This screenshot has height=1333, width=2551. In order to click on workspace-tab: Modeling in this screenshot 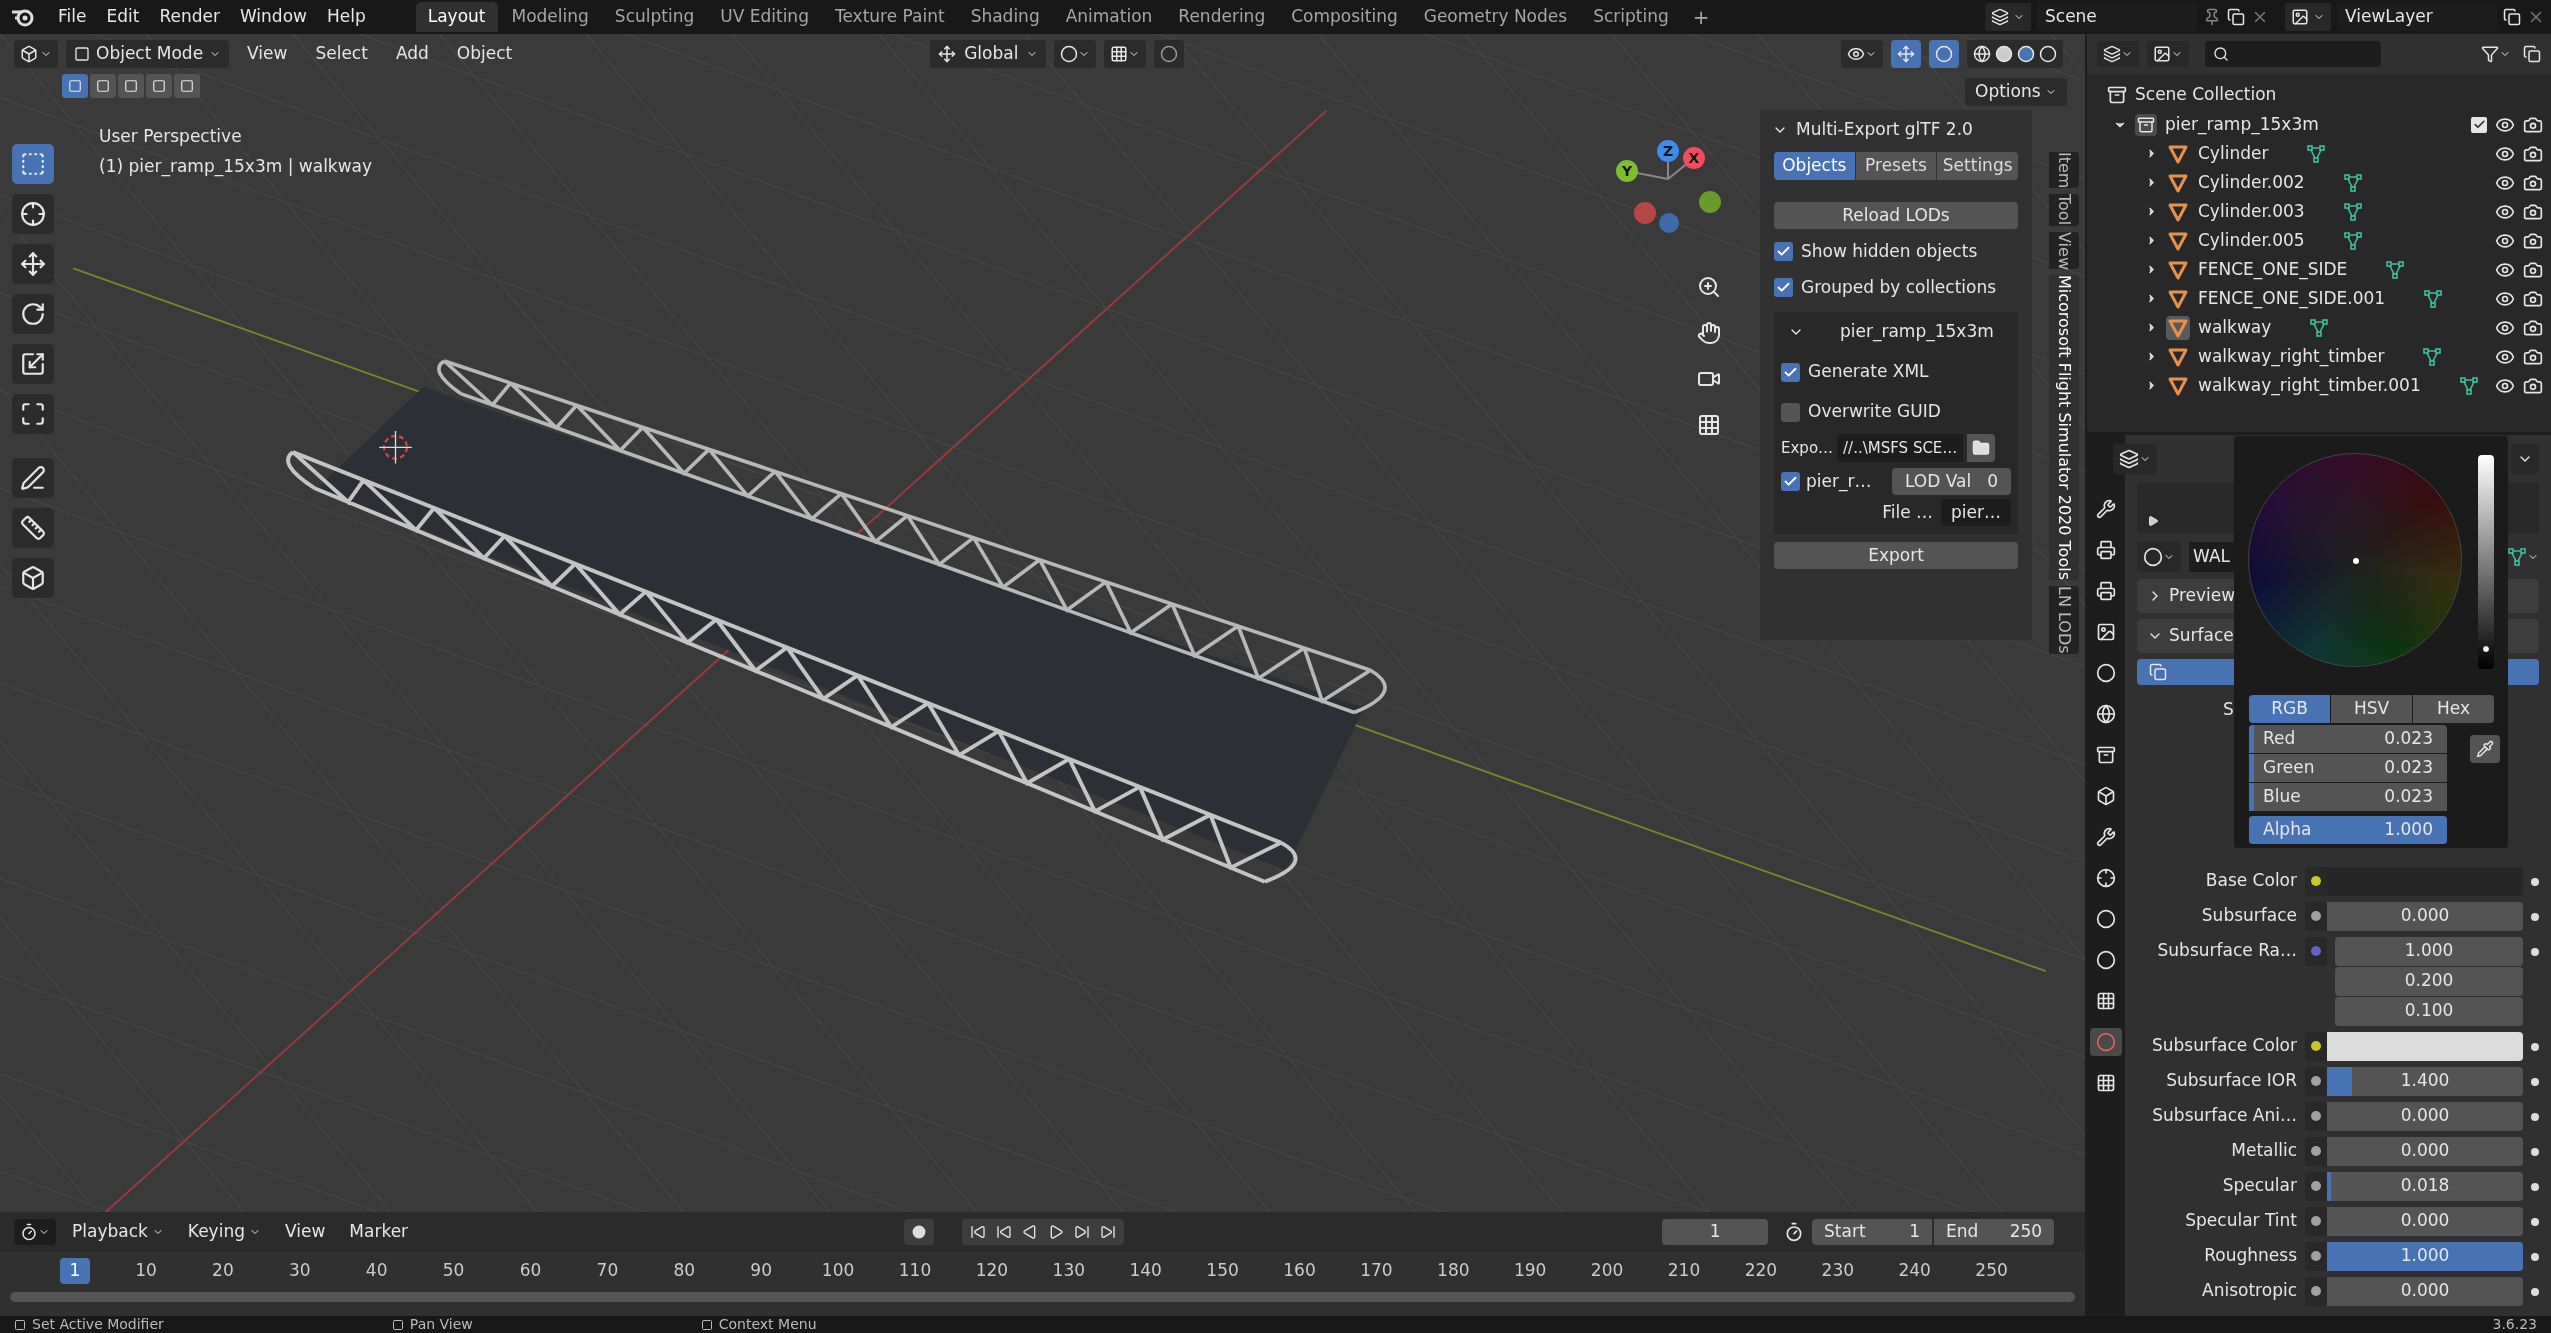, I will do `click(550, 17)`.